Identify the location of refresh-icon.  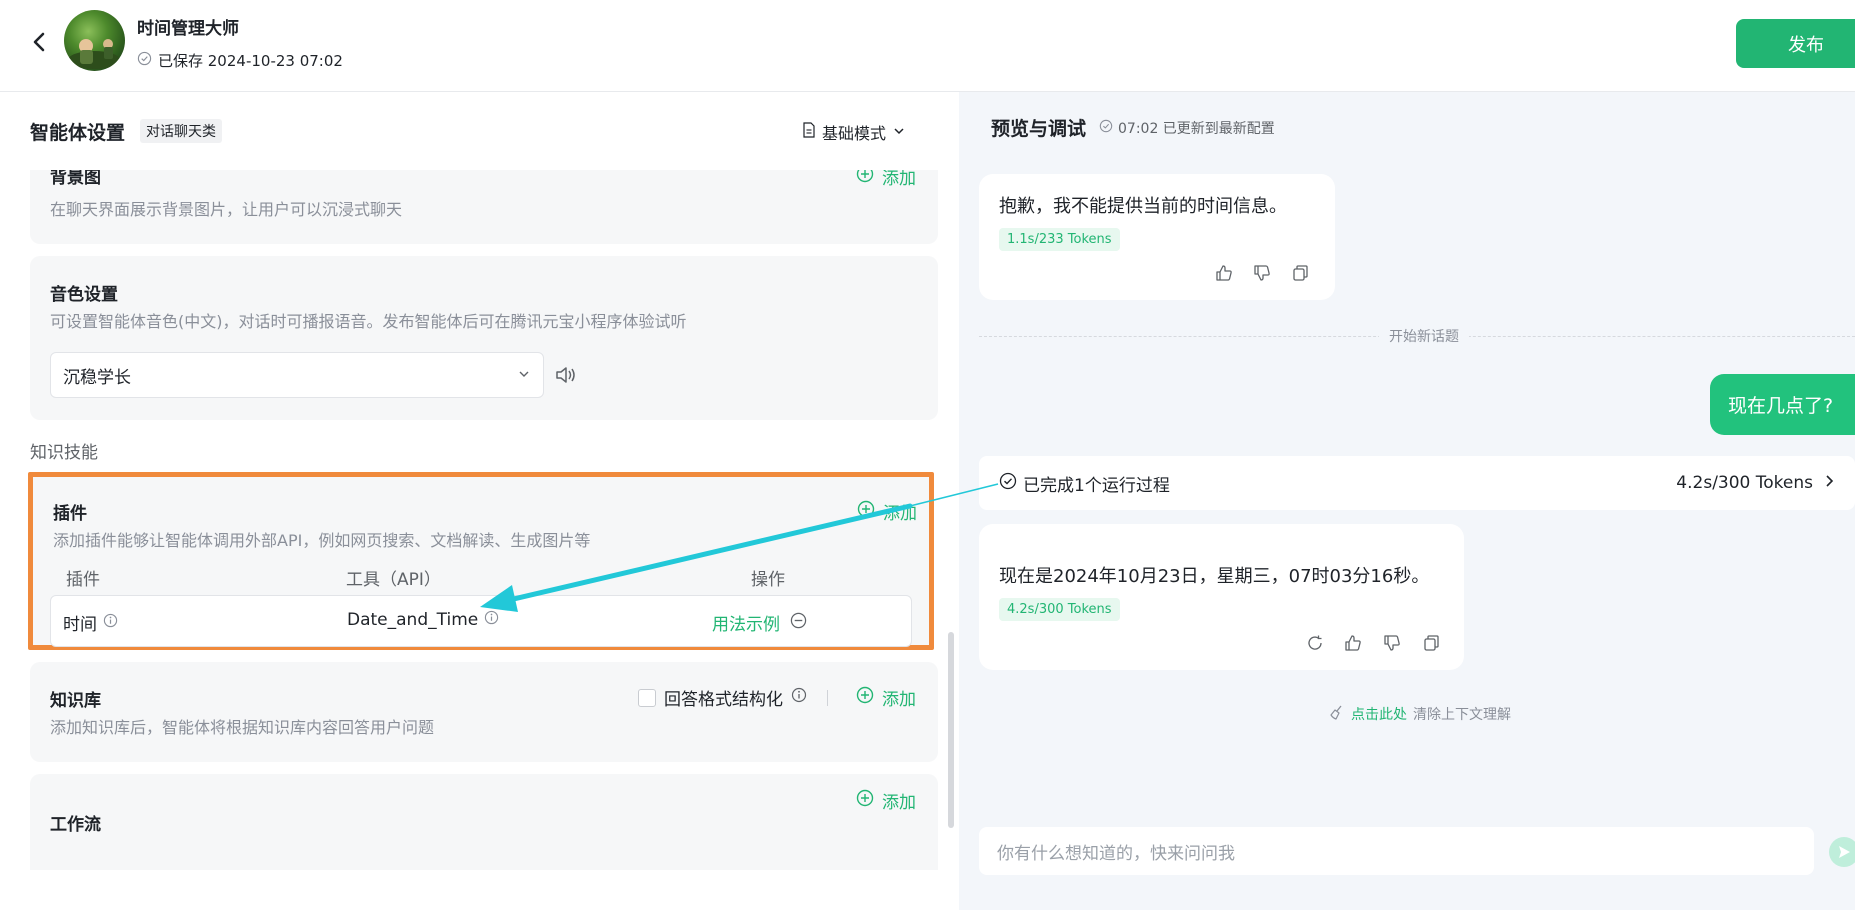
(1315, 643).